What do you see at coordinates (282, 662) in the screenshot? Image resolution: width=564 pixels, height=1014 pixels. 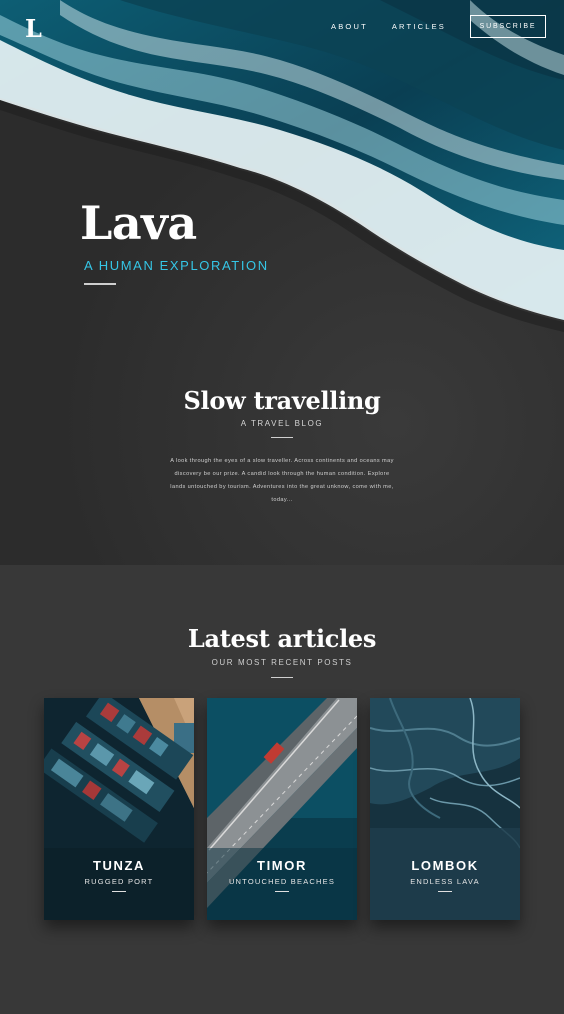 I see `section-subtitle: OUR MOST RECENT POSTS` at bounding box center [282, 662].